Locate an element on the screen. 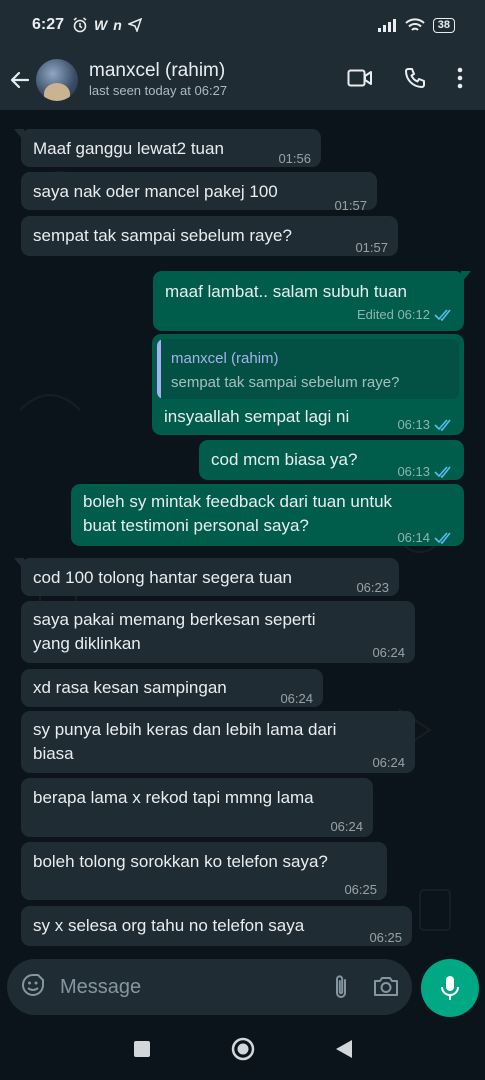  avatar is located at coordinates (57, 80).